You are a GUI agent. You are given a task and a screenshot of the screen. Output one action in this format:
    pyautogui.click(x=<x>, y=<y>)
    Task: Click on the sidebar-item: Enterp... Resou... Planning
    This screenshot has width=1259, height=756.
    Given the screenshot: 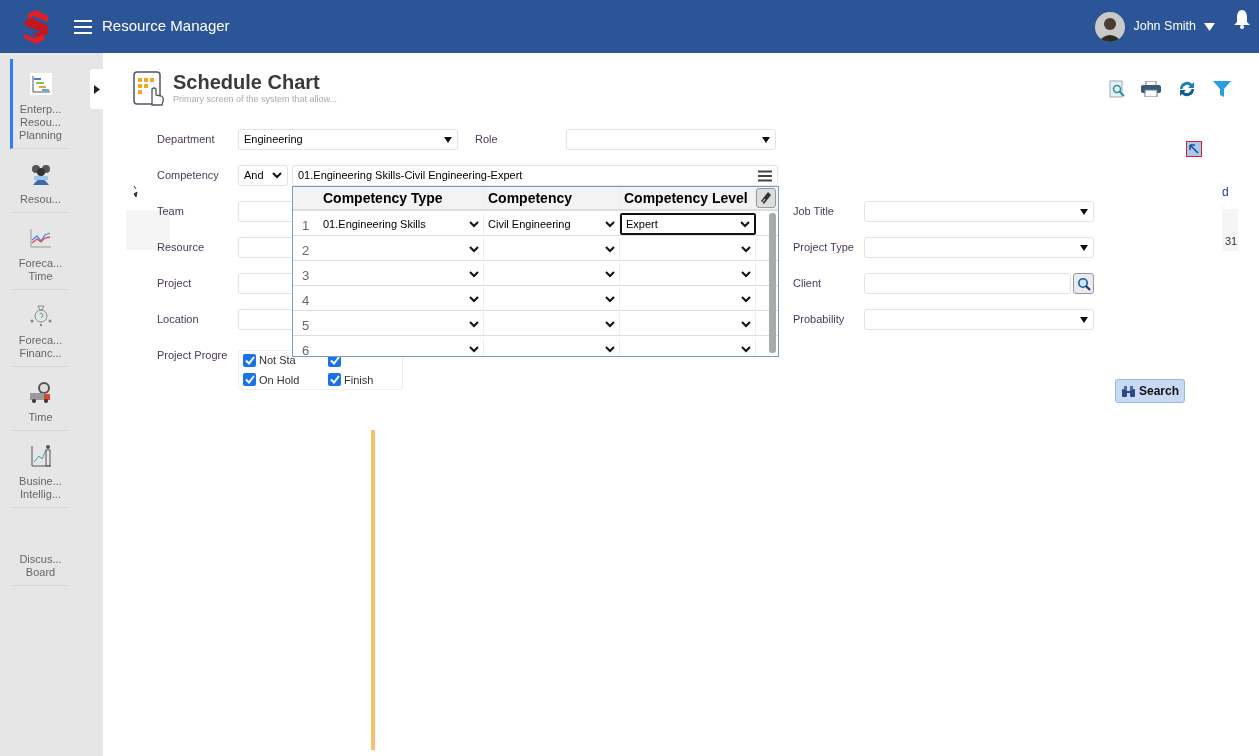 What is the action you would take?
    pyautogui.click(x=39, y=104)
    